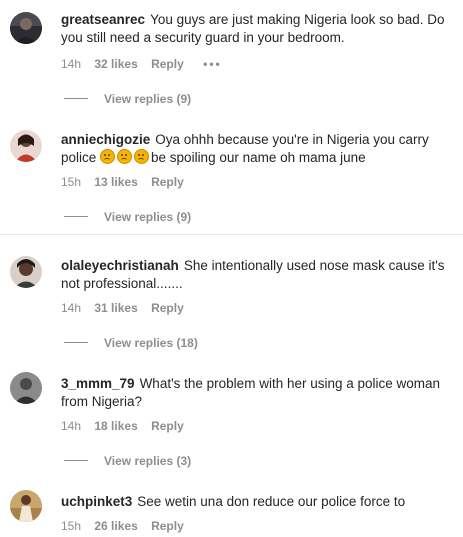  I want to click on username: olaleyechristianah, so click(120, 265).